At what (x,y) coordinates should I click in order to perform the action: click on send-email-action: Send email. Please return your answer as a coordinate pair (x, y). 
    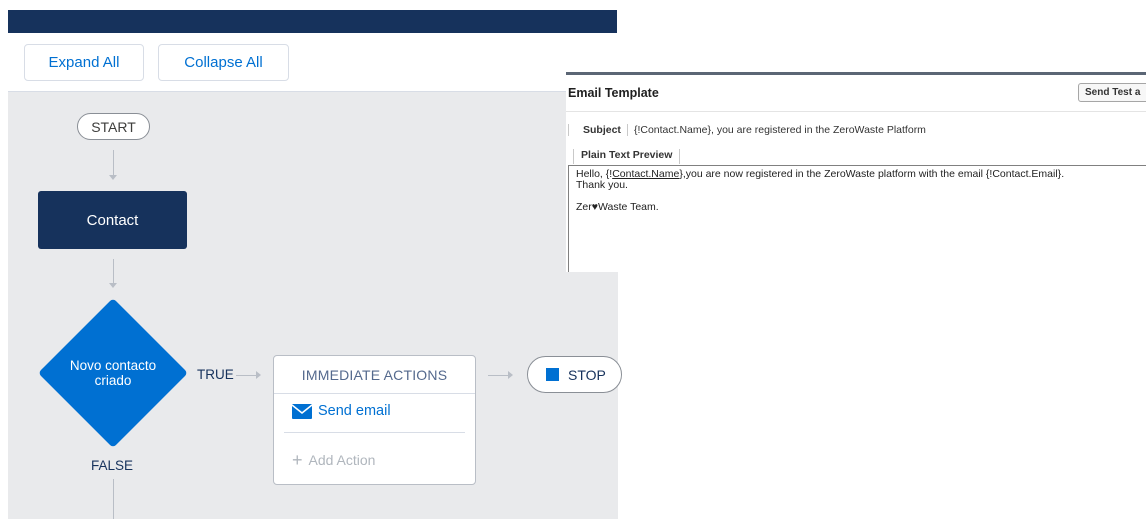
    Looking at the image, I should click on (341, 411).